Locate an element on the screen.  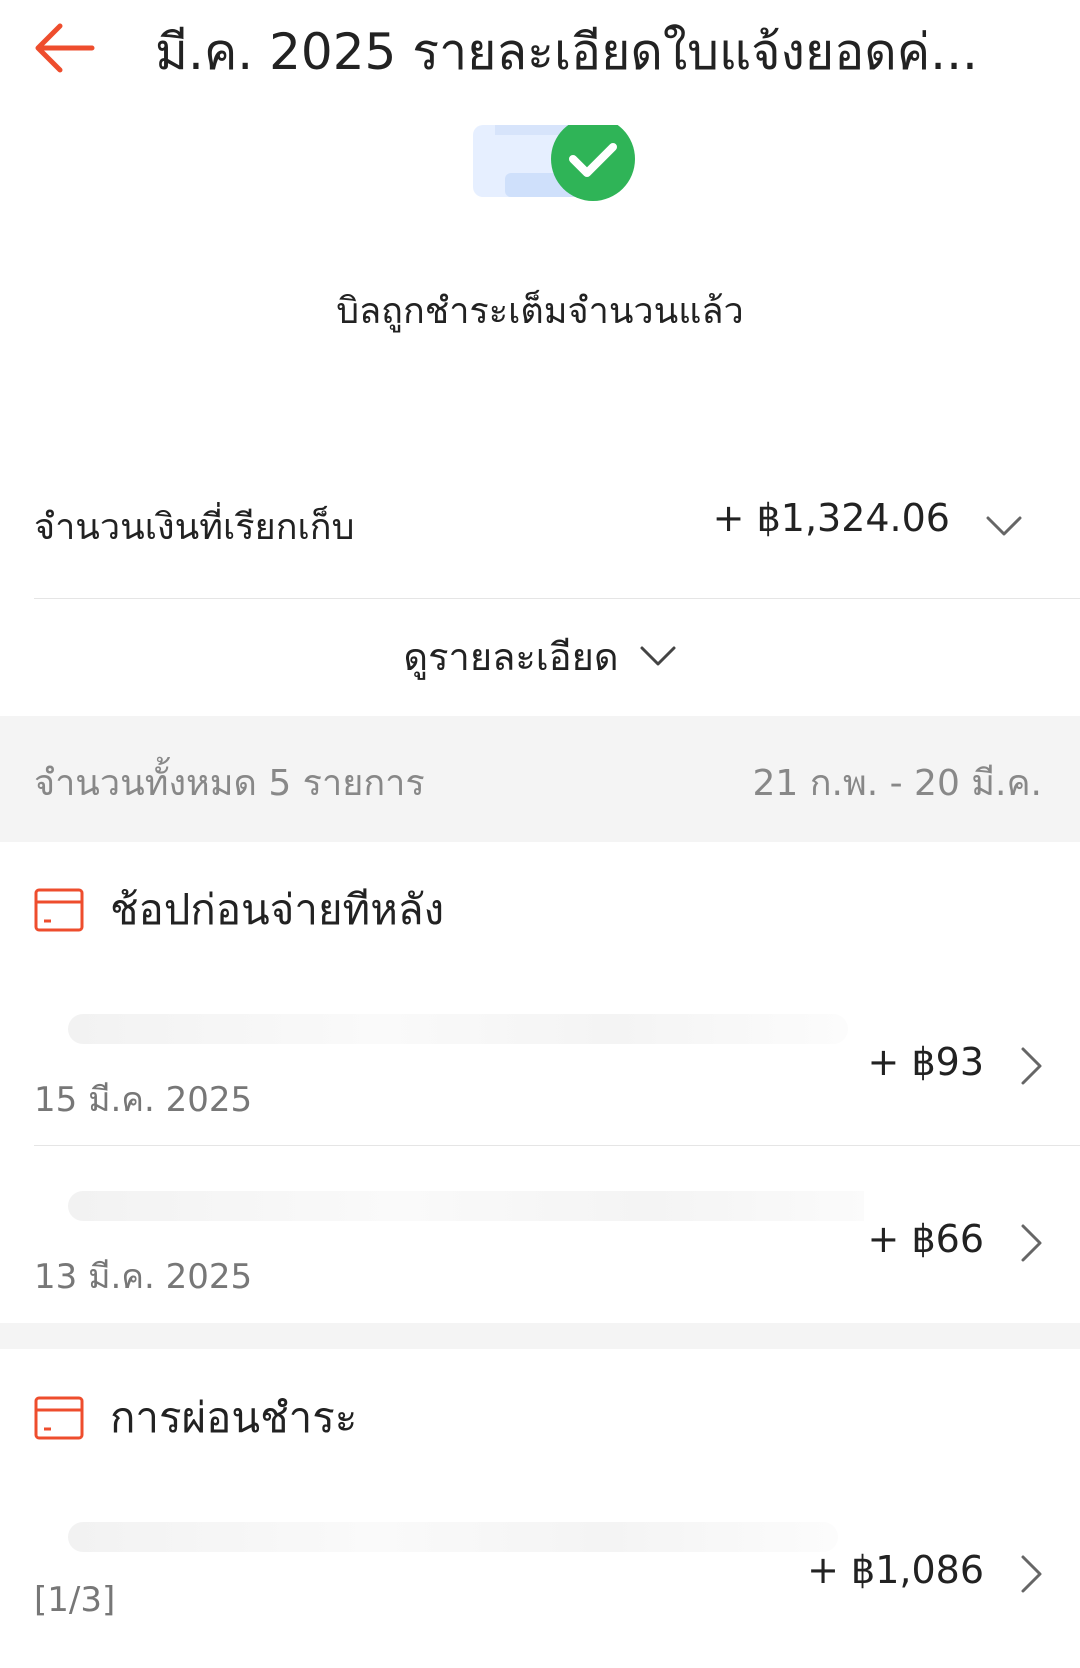
back-arrow-icon is located at coordinates (70, 50).